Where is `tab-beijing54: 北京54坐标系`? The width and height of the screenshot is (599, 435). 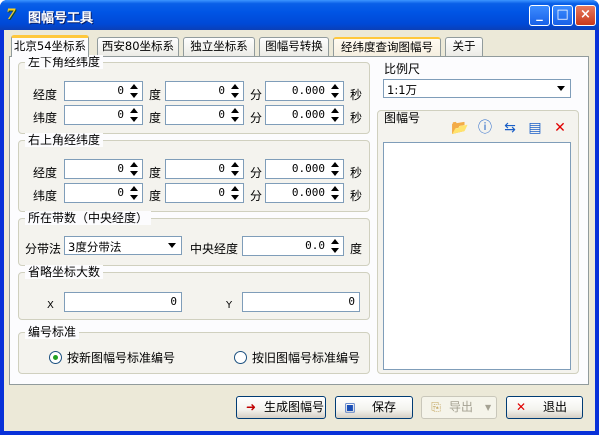
tab-beijing54: 北京54坐标系 is located at coordinates (50, 46).